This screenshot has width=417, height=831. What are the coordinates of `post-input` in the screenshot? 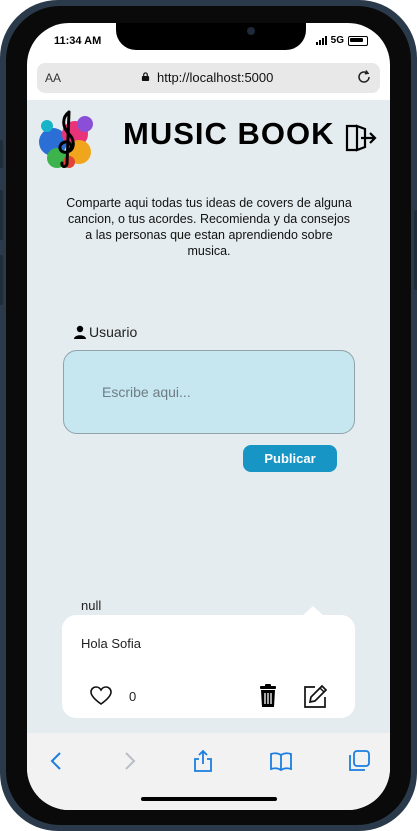 It's located at (222, 392).